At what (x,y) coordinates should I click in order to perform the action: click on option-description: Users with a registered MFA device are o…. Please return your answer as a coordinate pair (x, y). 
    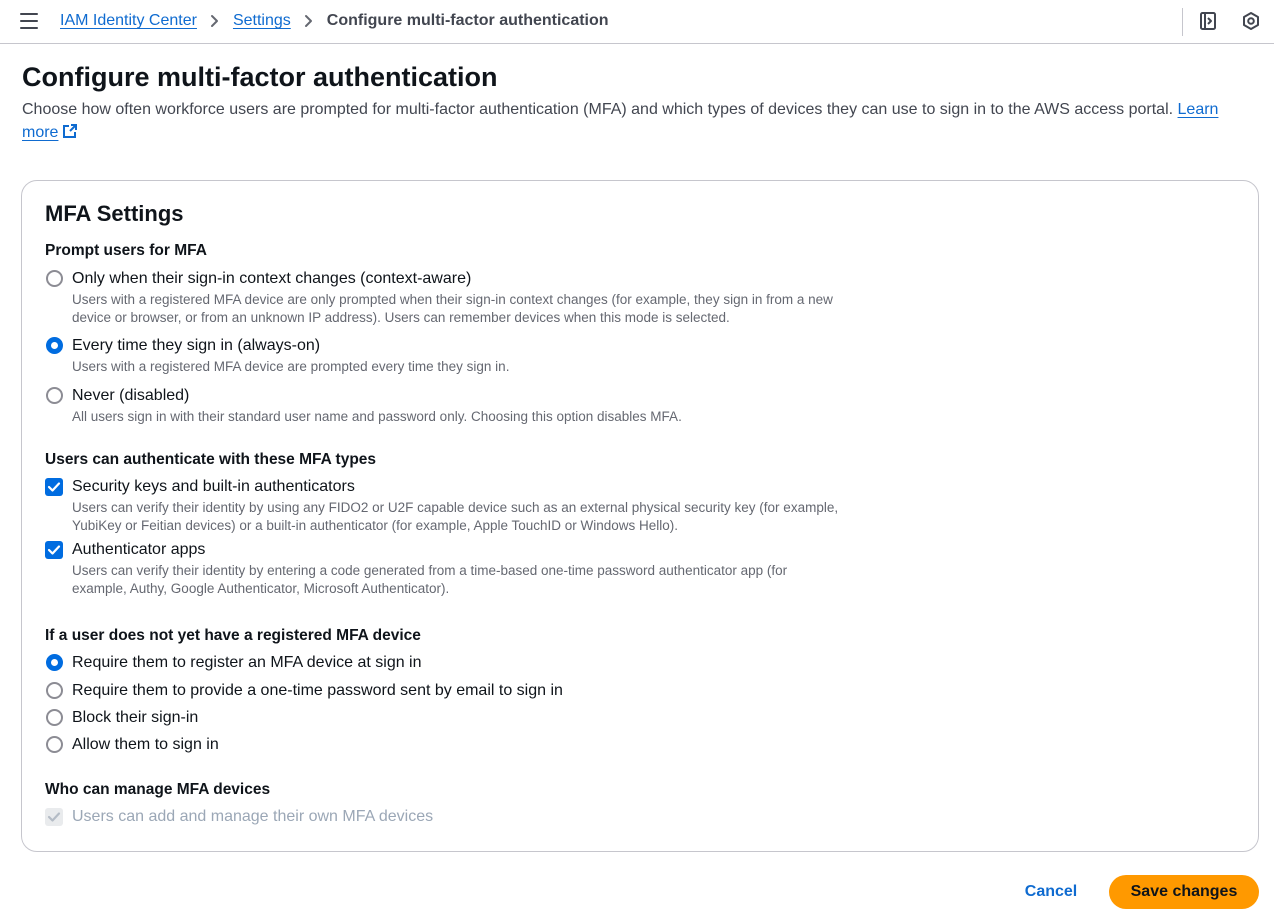
    Looking at the image, I should click on (452, 308).